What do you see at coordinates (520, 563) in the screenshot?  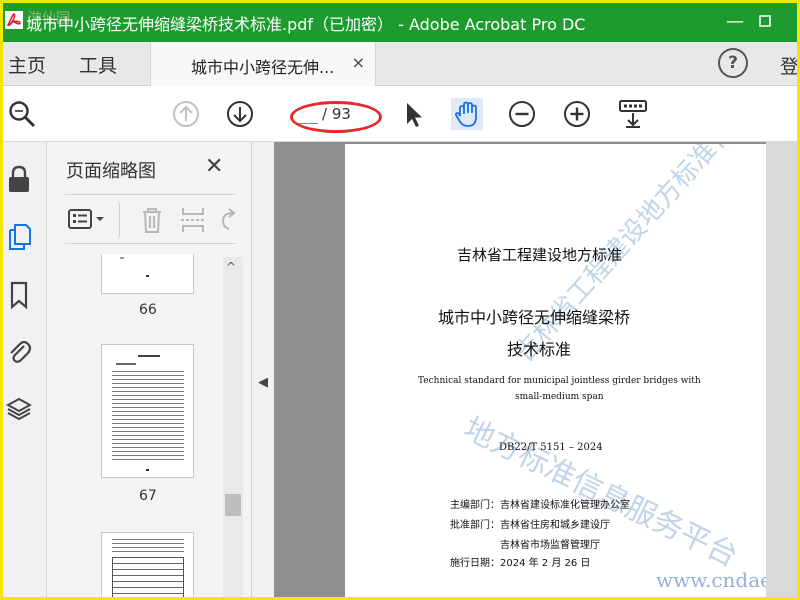 I see `effective-date: 施行日期：2024 年 2 月 26 日` at bounding box center [520, 563].